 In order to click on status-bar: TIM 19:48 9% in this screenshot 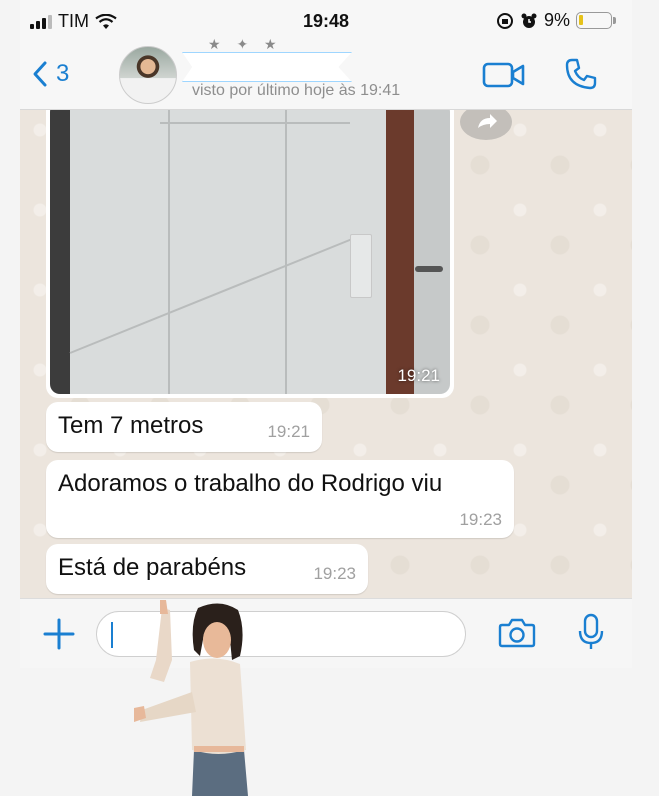, I will do `click(326, 22)`.